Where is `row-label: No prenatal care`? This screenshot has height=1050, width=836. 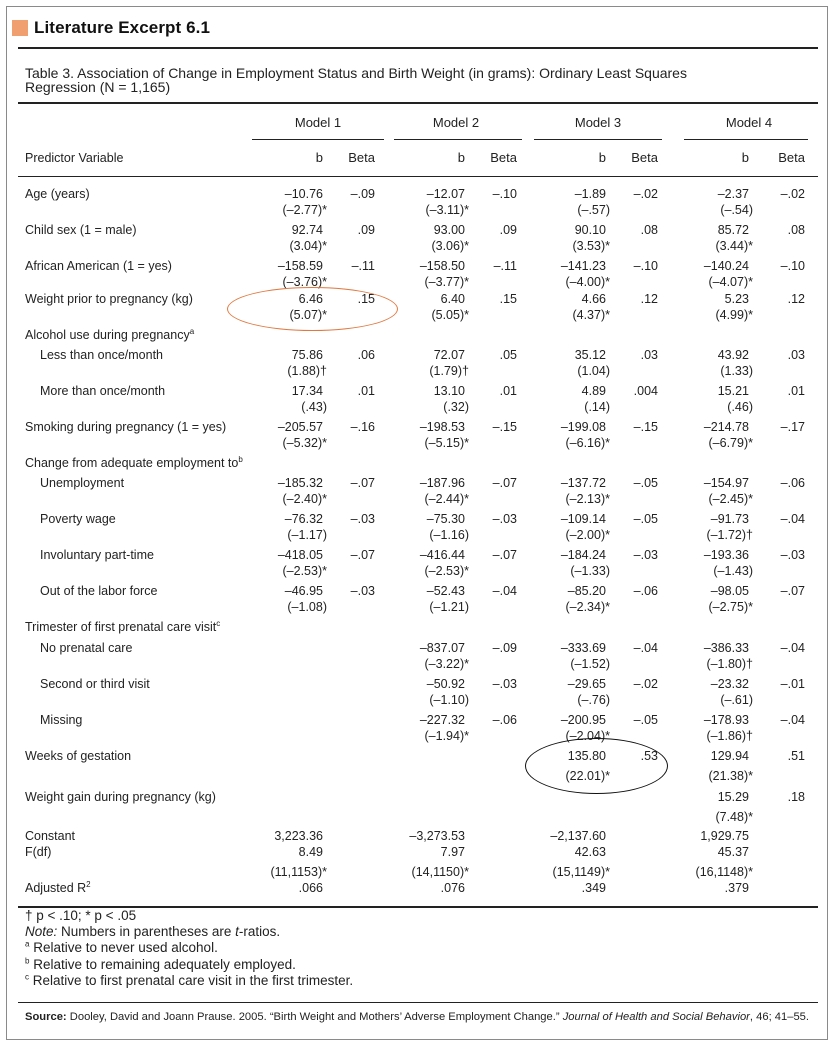
row-label: No prenatal care is located at coordinates (86, 648).